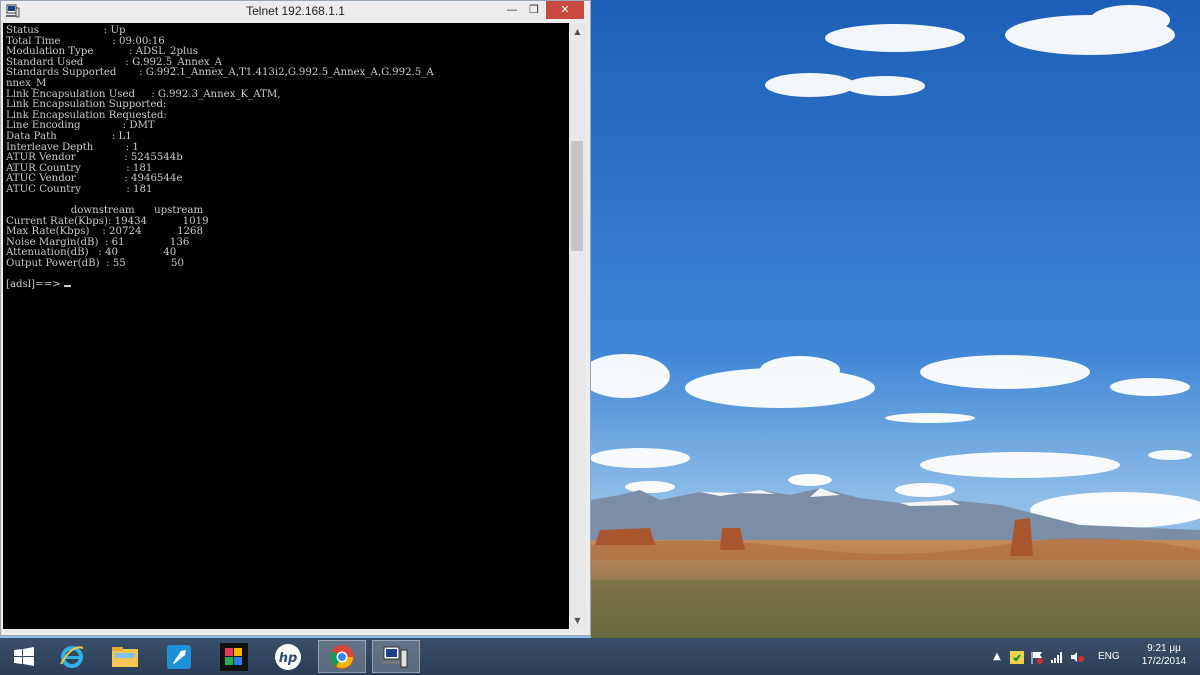 This screenshot has width=1200, height=675. I want to click on input-language-indicator: ENG, so click(1109, 656).